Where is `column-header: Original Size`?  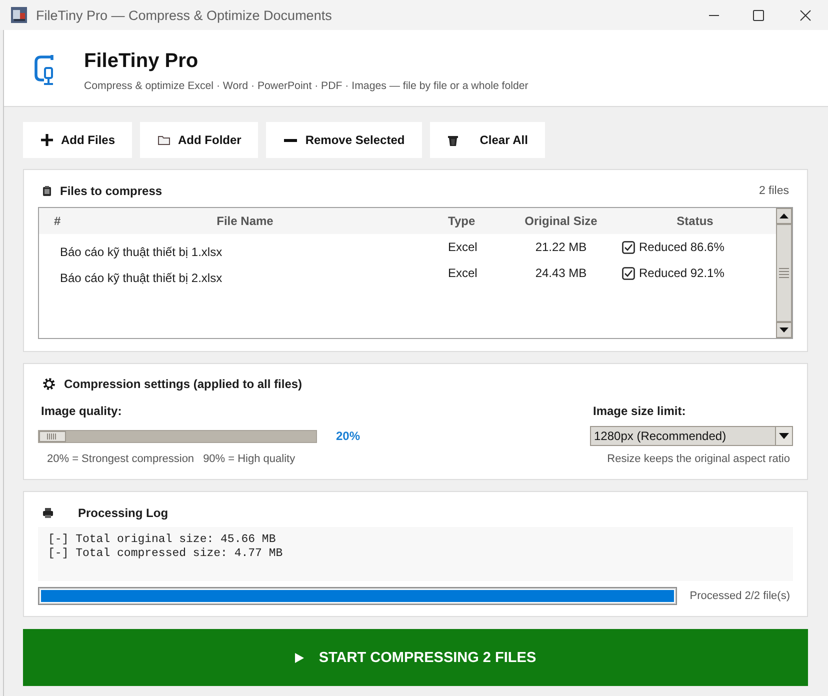
column-header: Original Size is located at coordinates (561, 221).